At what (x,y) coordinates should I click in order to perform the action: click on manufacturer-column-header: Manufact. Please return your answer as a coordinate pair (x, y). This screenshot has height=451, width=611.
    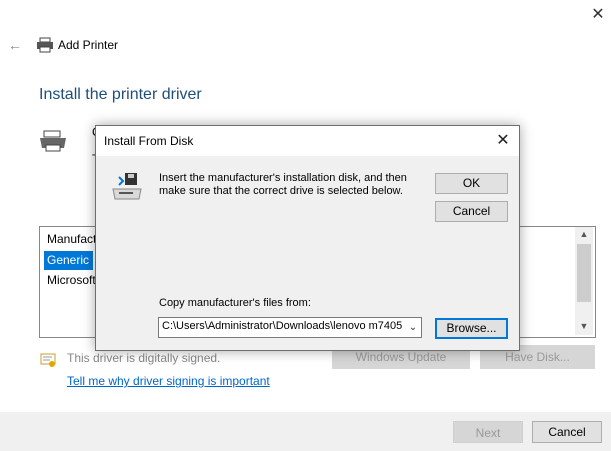
    Looking at the image, I should click on (71, 239).